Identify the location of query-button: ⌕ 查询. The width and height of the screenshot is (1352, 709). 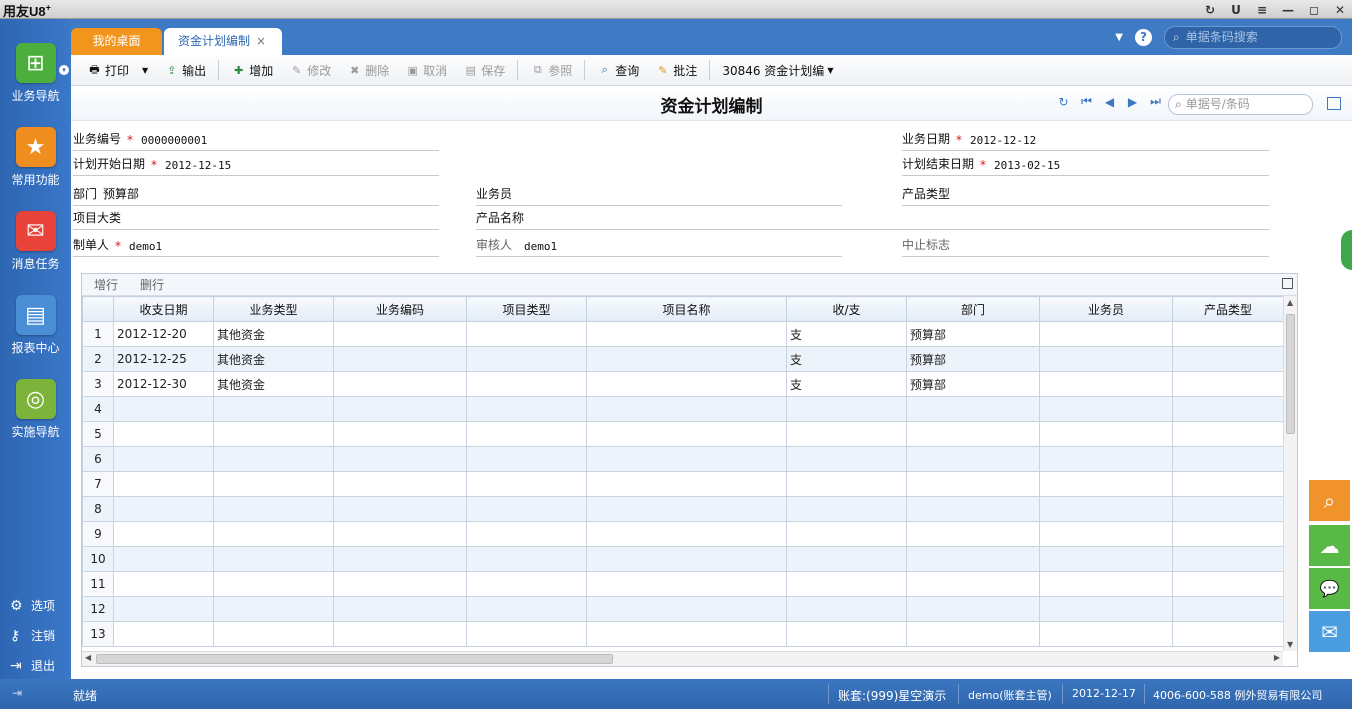
(618, 70).